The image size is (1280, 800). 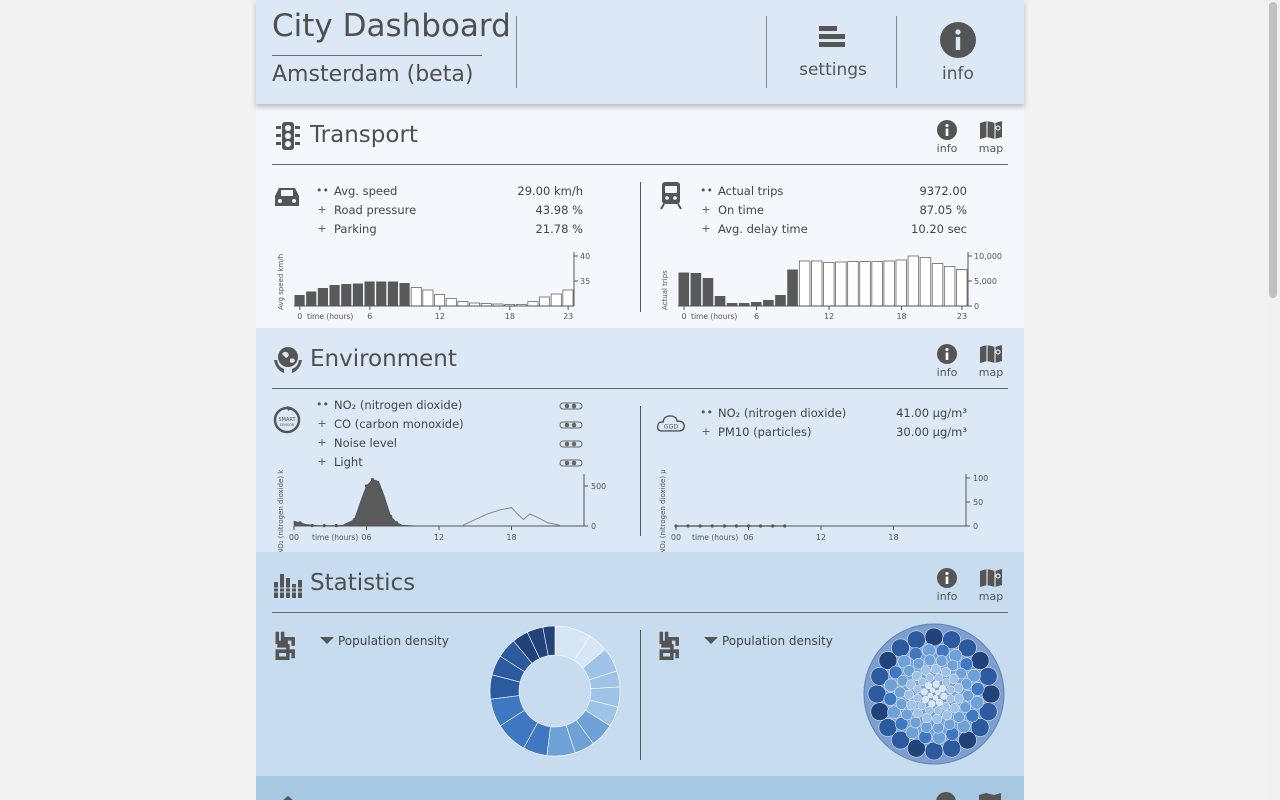 I want to click on settings-button: settings, so click(x=833, y=49).